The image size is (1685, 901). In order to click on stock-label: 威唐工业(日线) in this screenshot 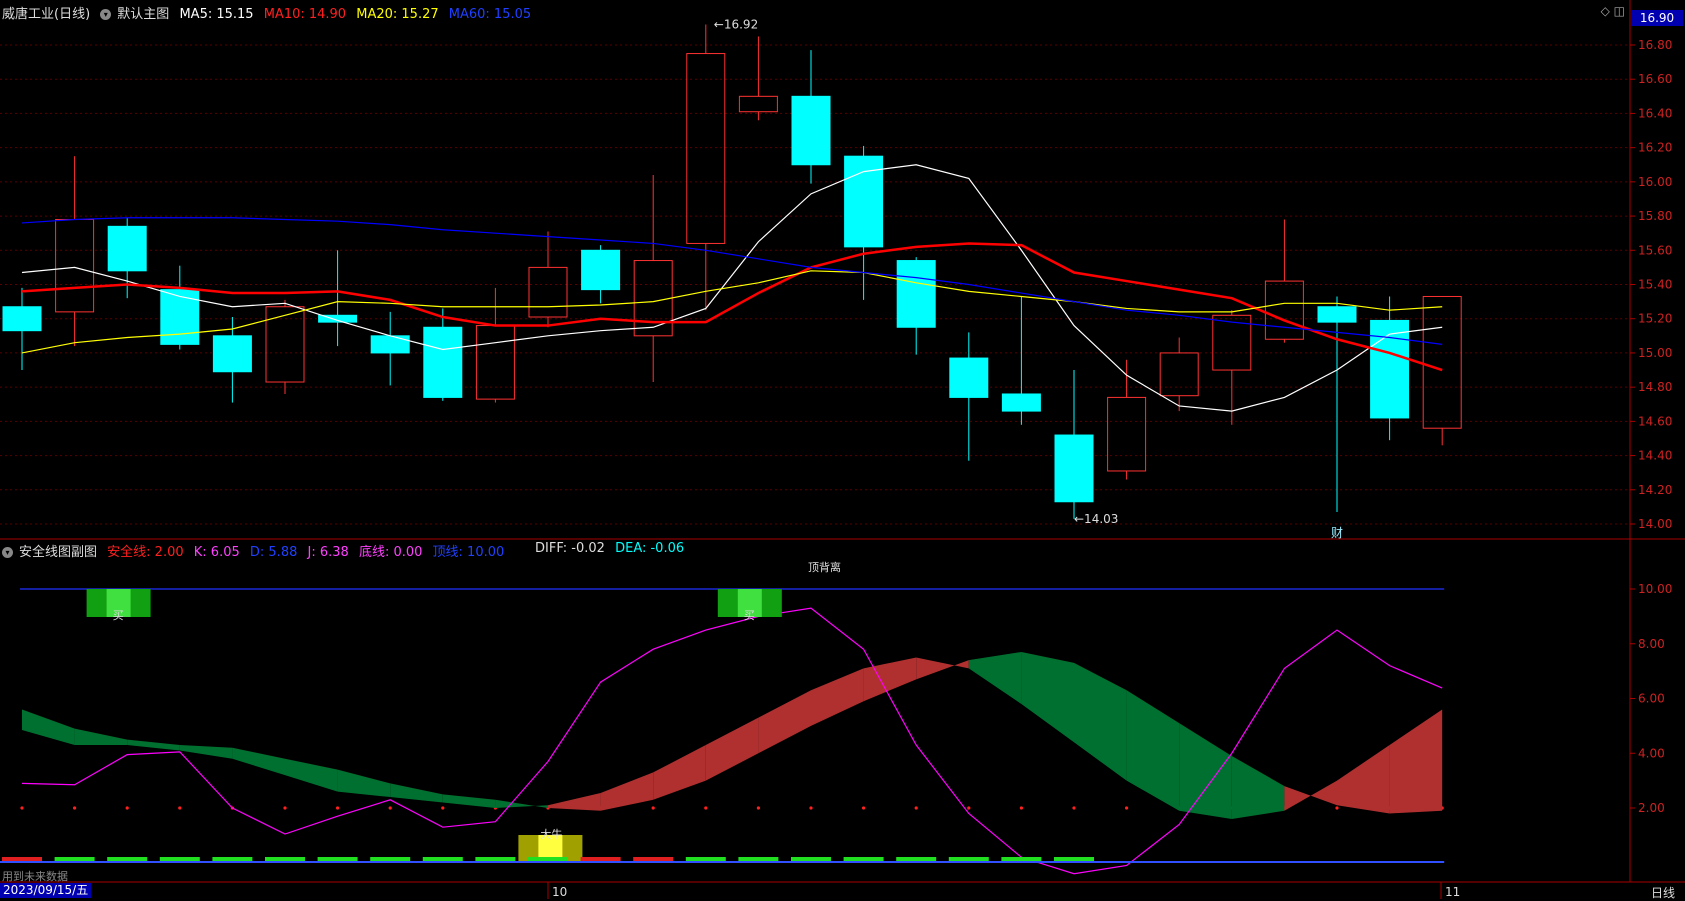, I will do `click(46, 14)`.